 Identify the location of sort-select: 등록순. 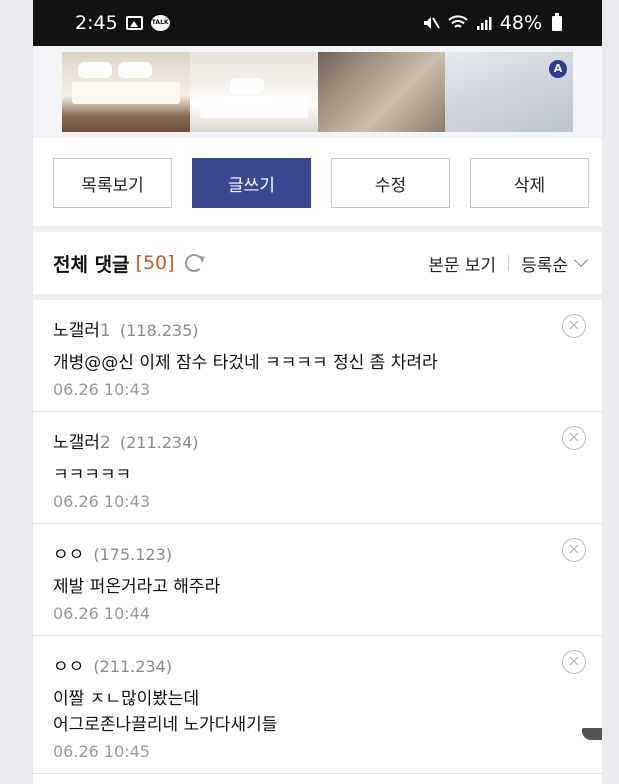
(544, 263).